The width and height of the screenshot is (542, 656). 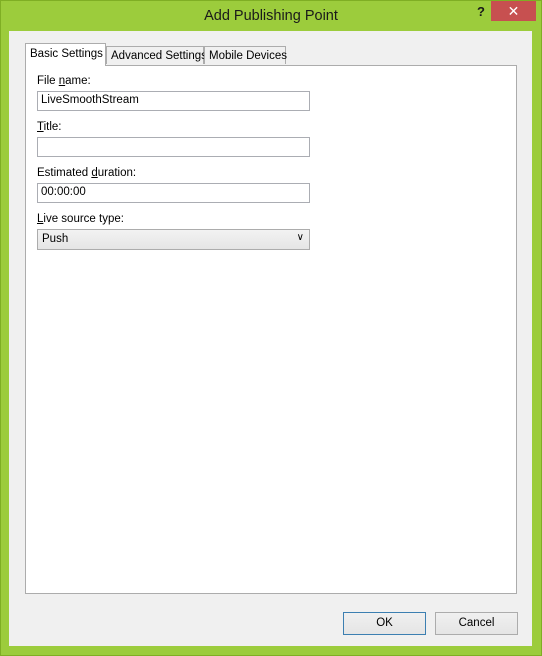 I want to click on file-name-input: LiveSmoothStream, so click(x=173, y=101).